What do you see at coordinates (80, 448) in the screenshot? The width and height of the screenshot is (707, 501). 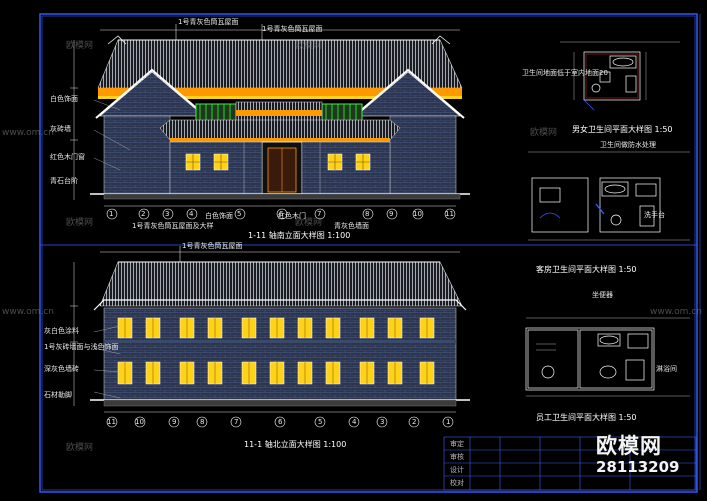 I see `watermark-brand-5: 欧模网` at bounding box center [80, 448].